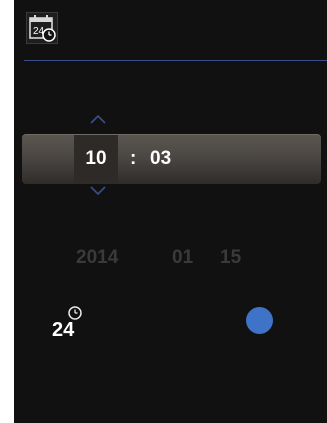 Image resolution: width=327 pixels, height=423 pixels. What do you see at coordinates (98, 119) in the screenshot?
I see `time-increase-arrow` at bounding box center [98, 119].